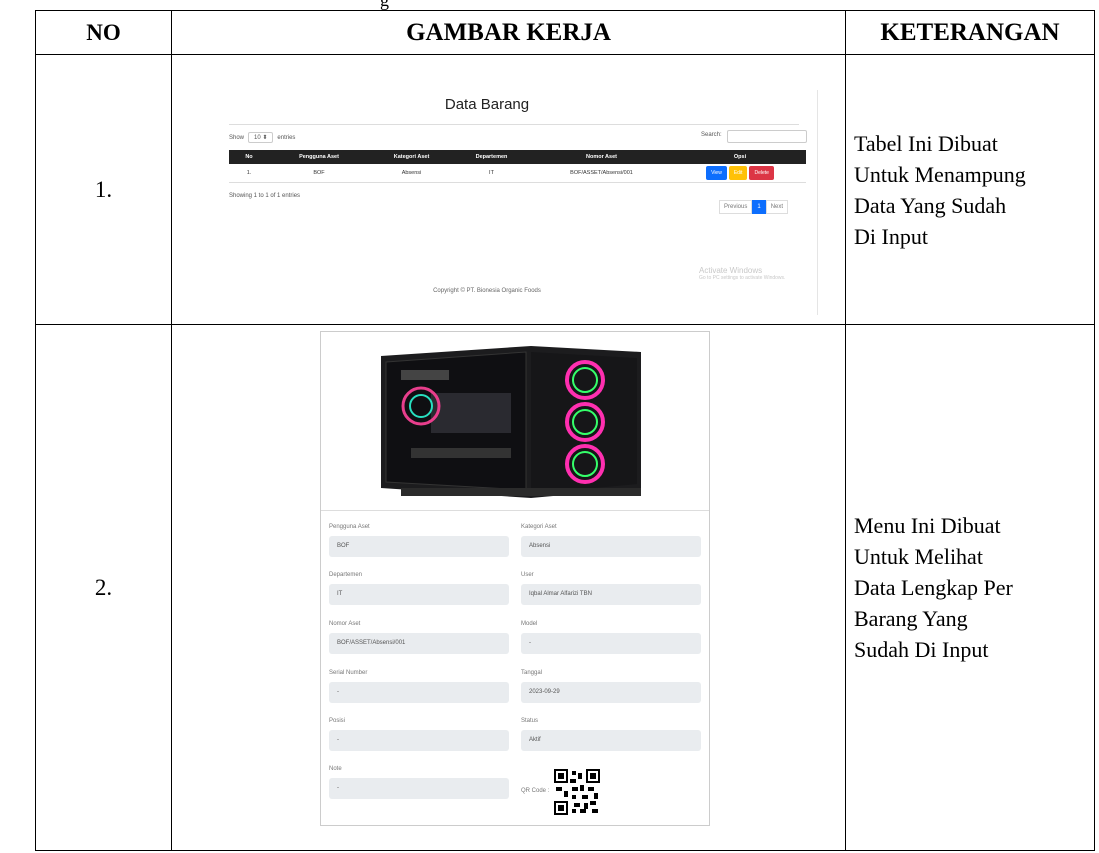 The height and width of the screenshot is (853, 1099). What do you see at coordinates (419, 692) in the screenshot?
I see `serial-number-field: -` at bounding box center [419, 692].